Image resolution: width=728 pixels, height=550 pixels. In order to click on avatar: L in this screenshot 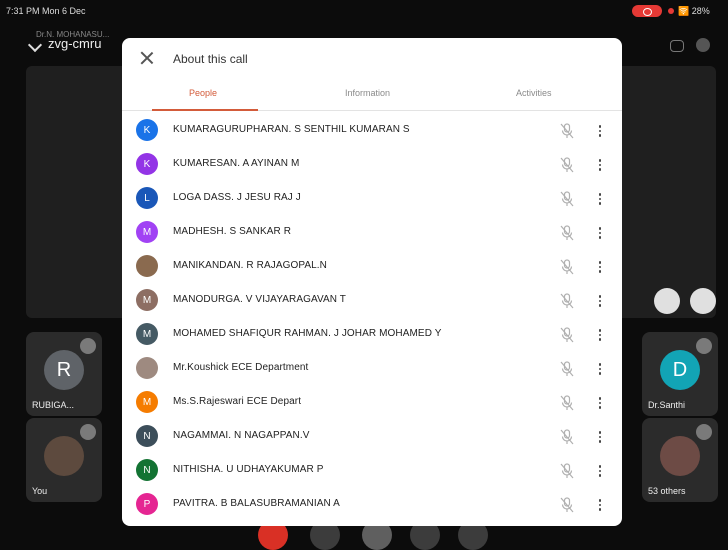, I will do `click(147, 198)`.